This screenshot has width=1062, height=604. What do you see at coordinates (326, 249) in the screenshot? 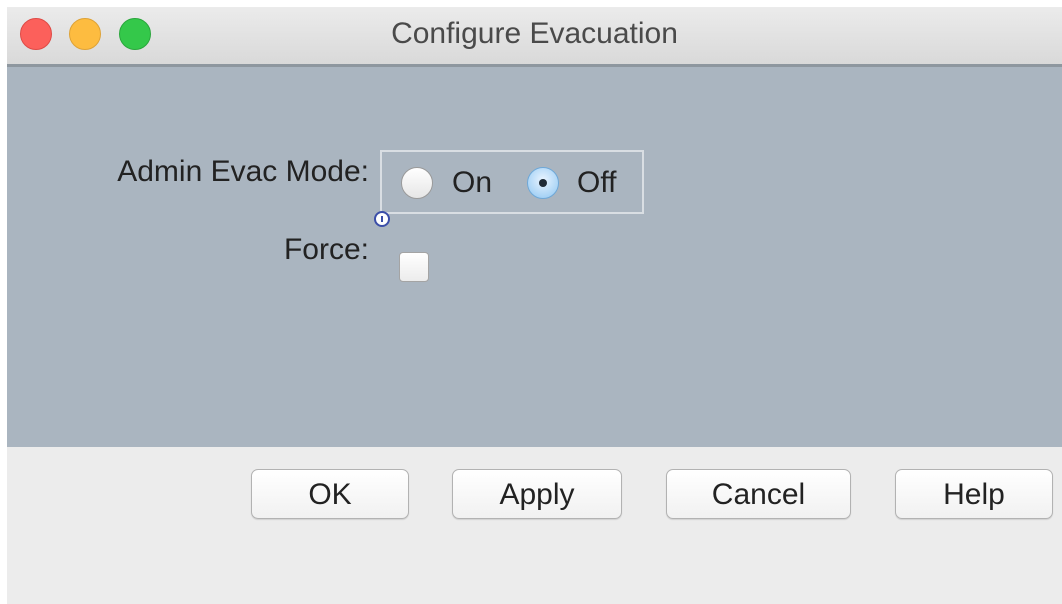
I see `force-label: Force:` at bounding box center [326, 249].